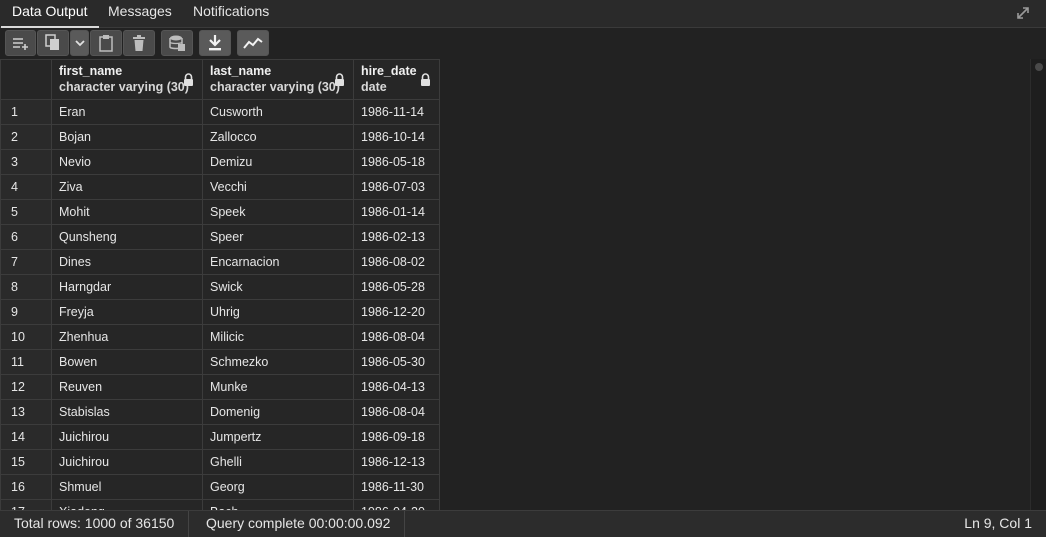 This screenshot has height=537, width=1046. I want to click on hire-date-cell: 1986-02-13, so click(396, 237).